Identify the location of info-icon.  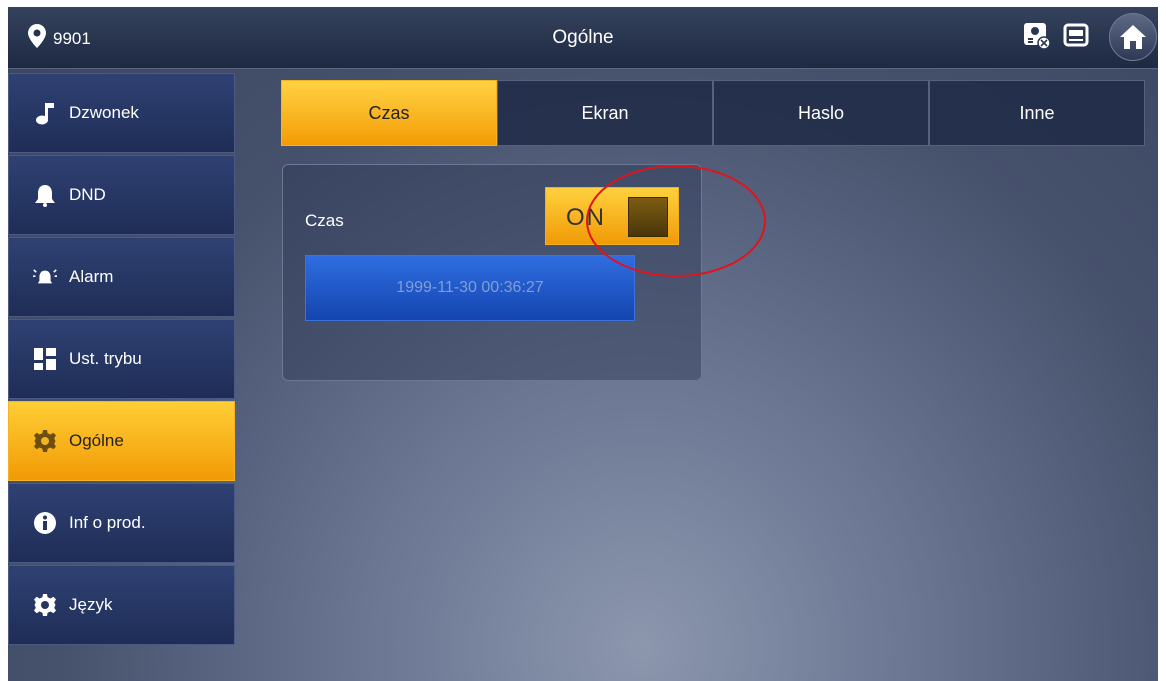
(45, 523).